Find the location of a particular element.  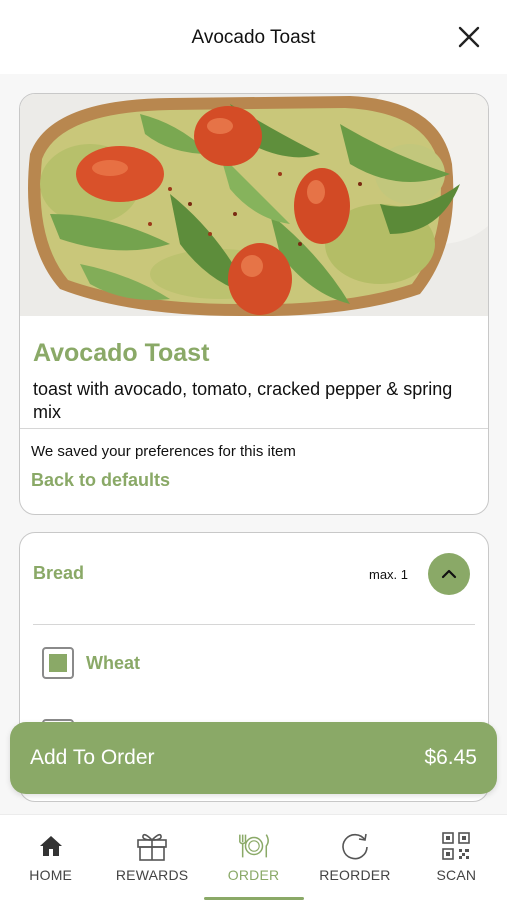

back-to-defaults-link: Back to defaults is located at coordinates (100, 480).